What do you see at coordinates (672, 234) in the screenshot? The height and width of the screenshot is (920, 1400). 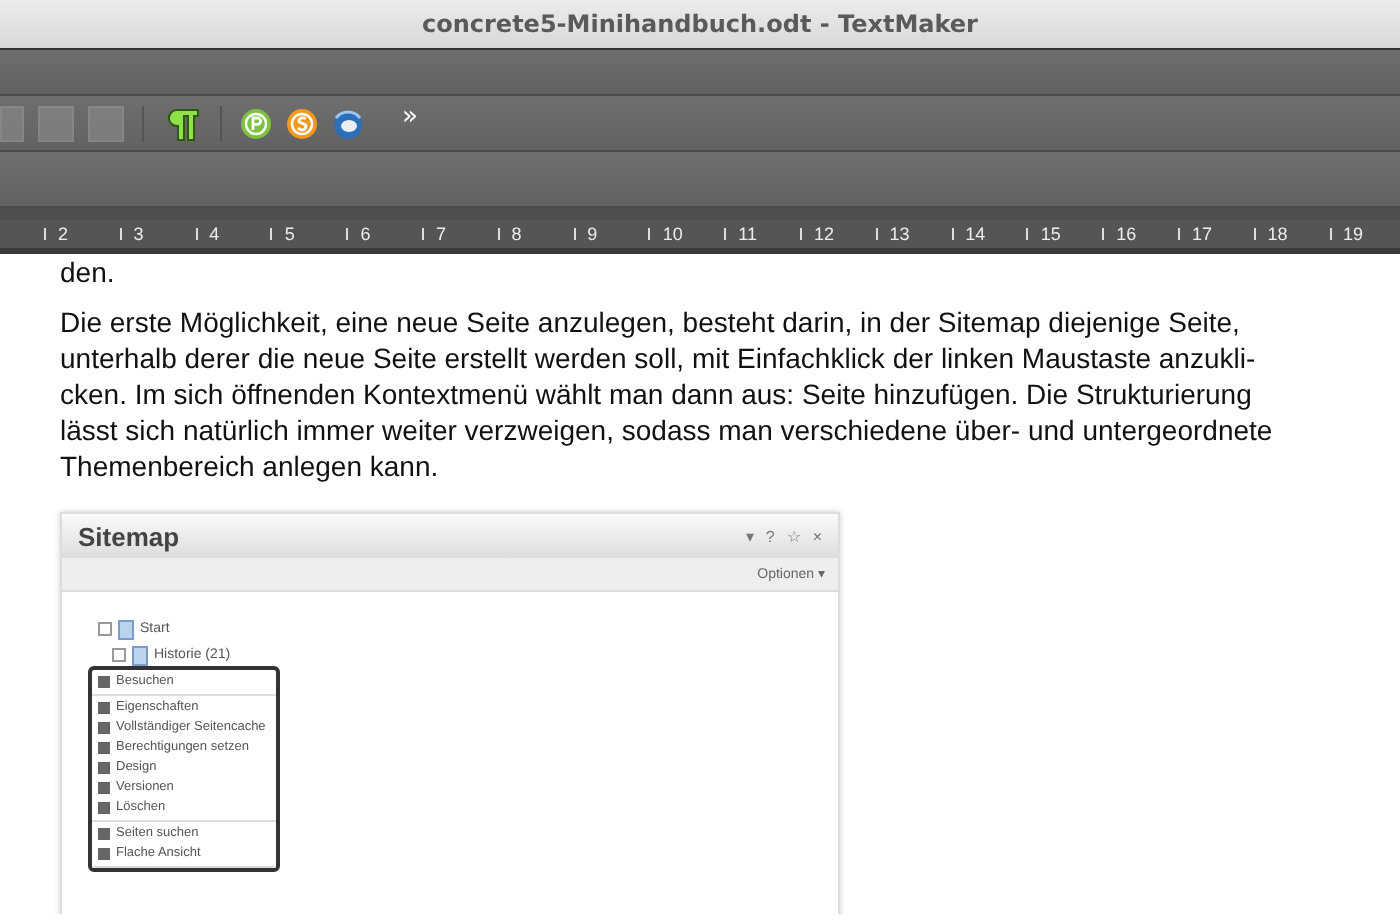 I see `ruler-number: 10` at bounding box center [672, 234].